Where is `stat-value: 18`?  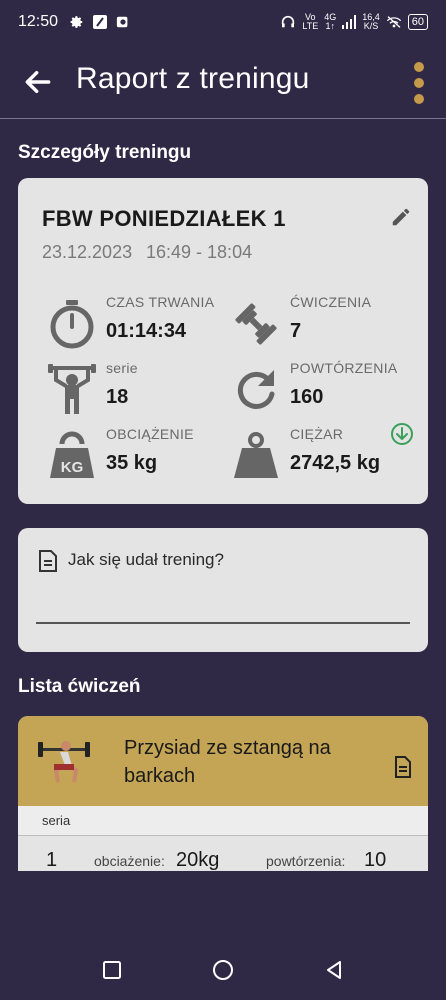 stat-value: 18 is located at coordinates (117, 397).